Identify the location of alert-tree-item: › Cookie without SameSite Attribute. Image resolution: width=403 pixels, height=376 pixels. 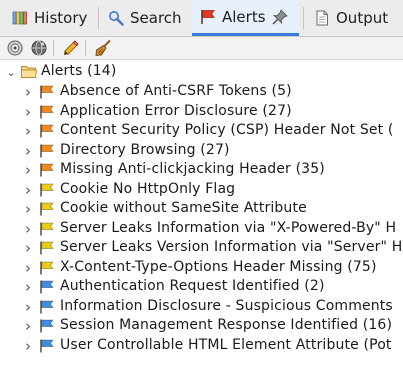
(201, 209).